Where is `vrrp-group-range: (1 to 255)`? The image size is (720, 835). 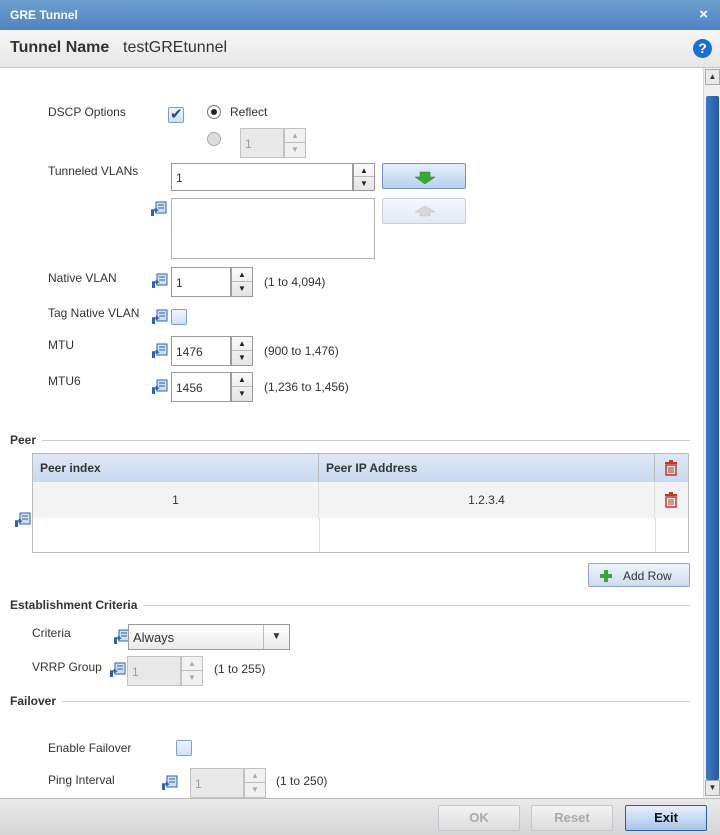 vrrp-group-range: (1 to 255) is located at coordinates (240, 669).